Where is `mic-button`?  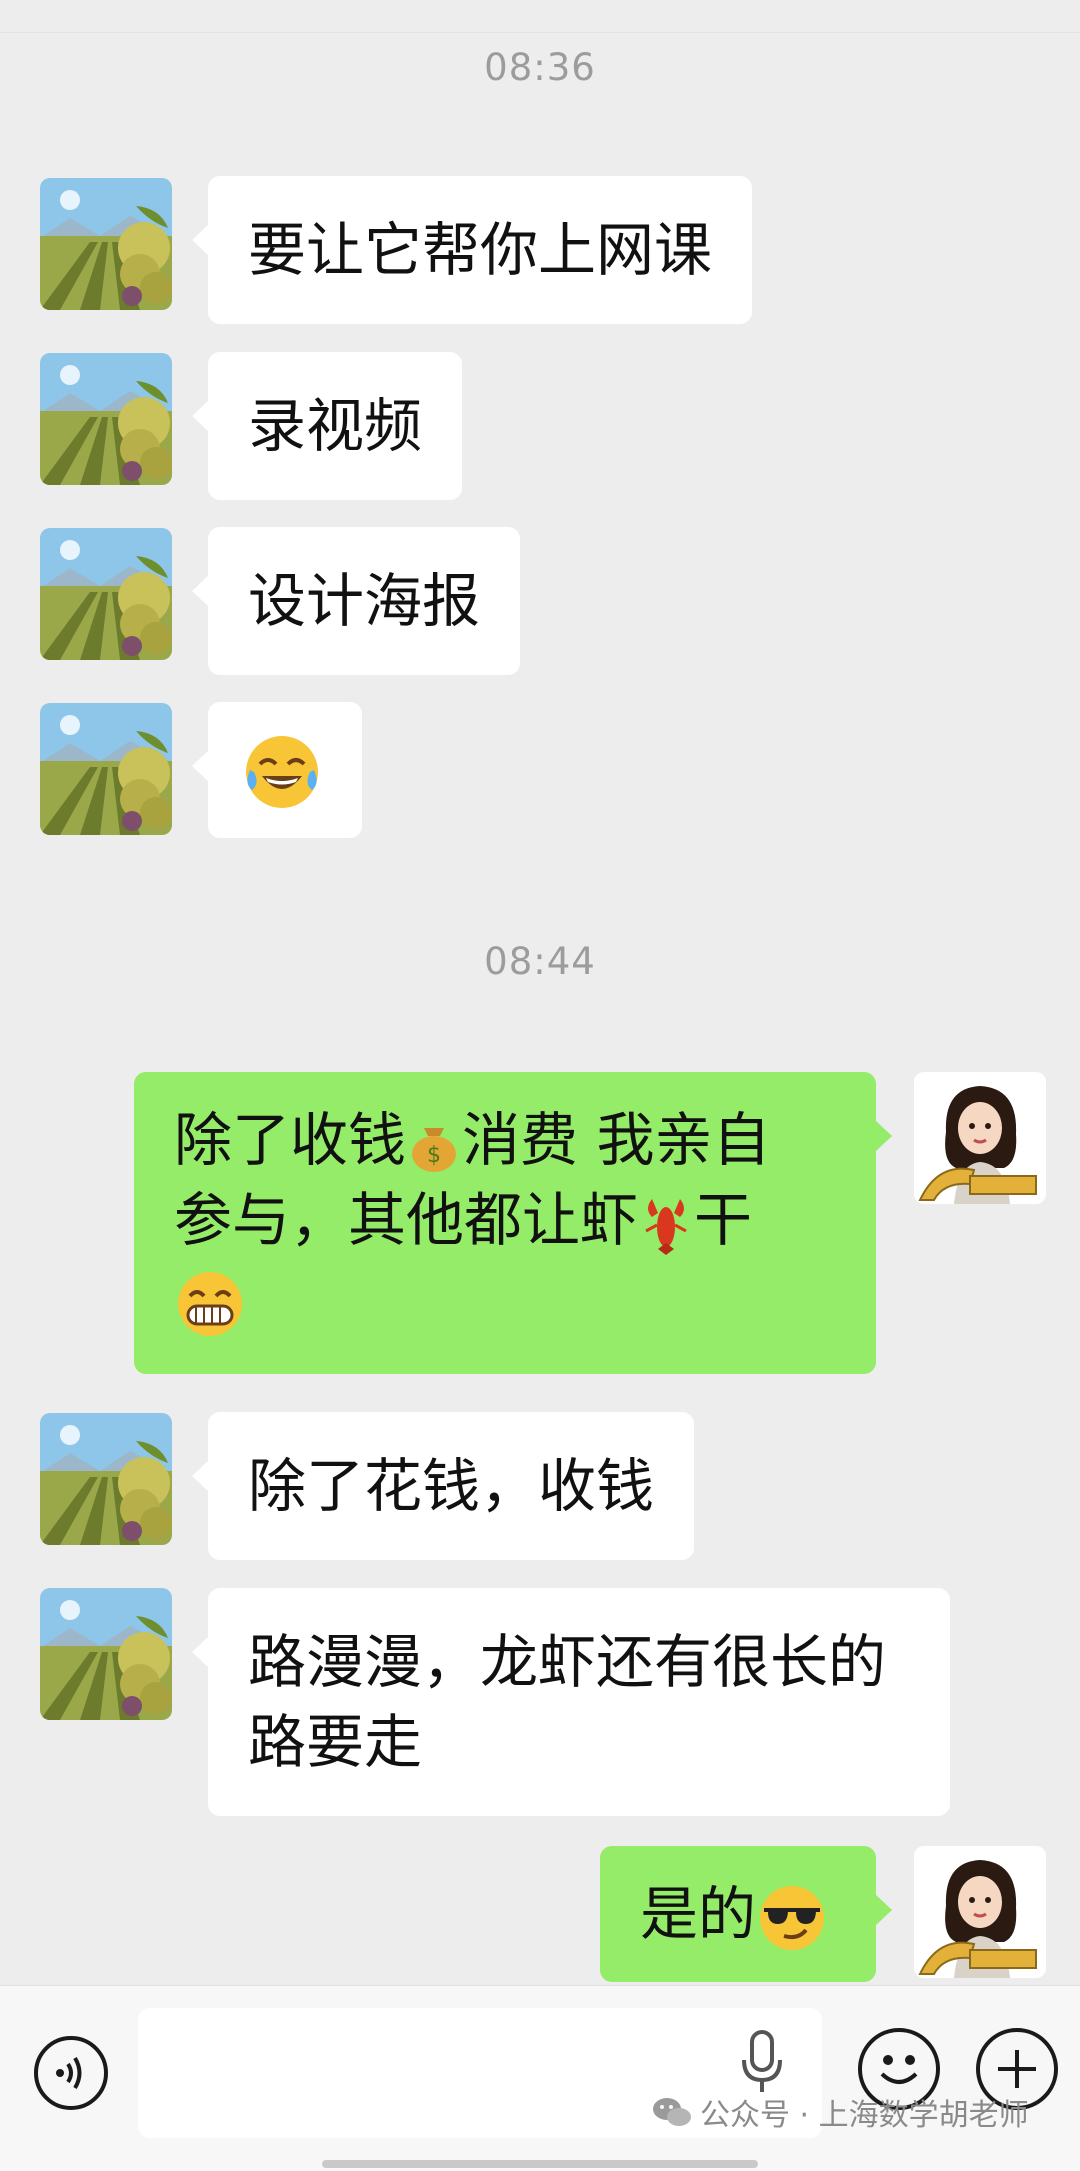
mic-button is located at coordinates (762, 2063).